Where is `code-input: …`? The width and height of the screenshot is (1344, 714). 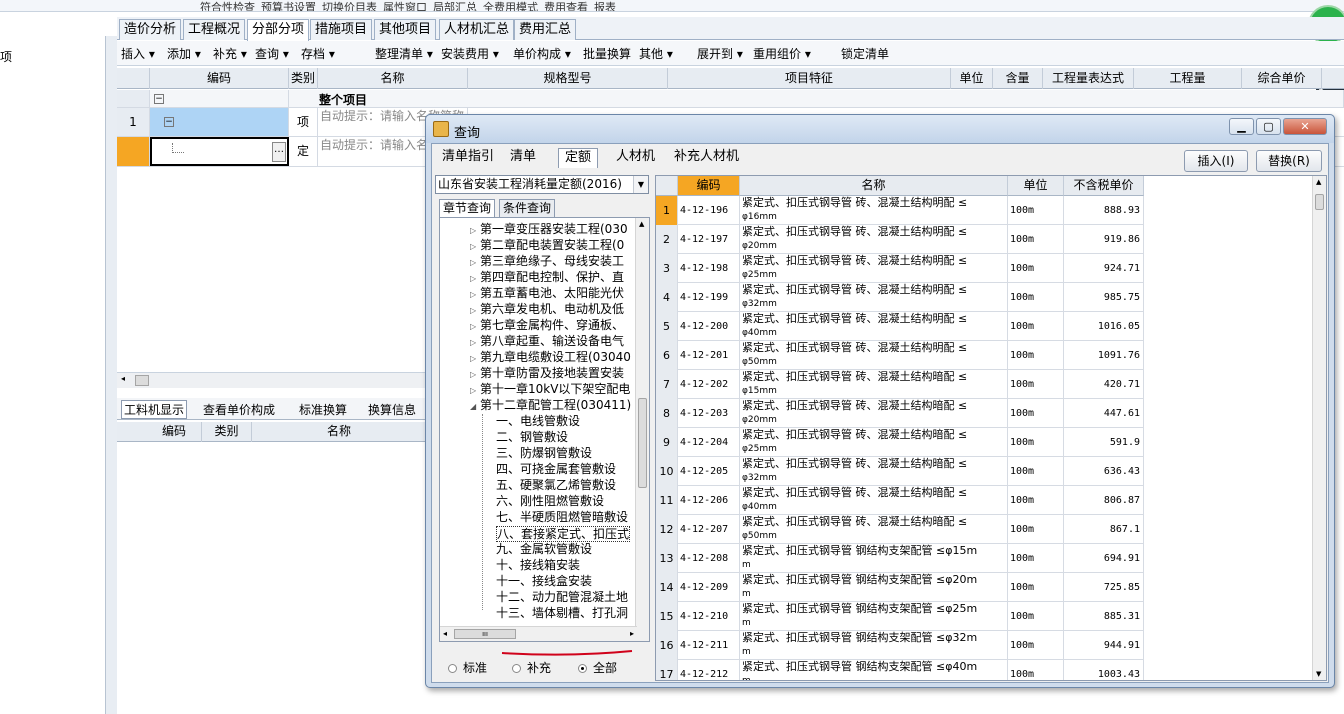
code-input: … is located at coordinates (219, 151).